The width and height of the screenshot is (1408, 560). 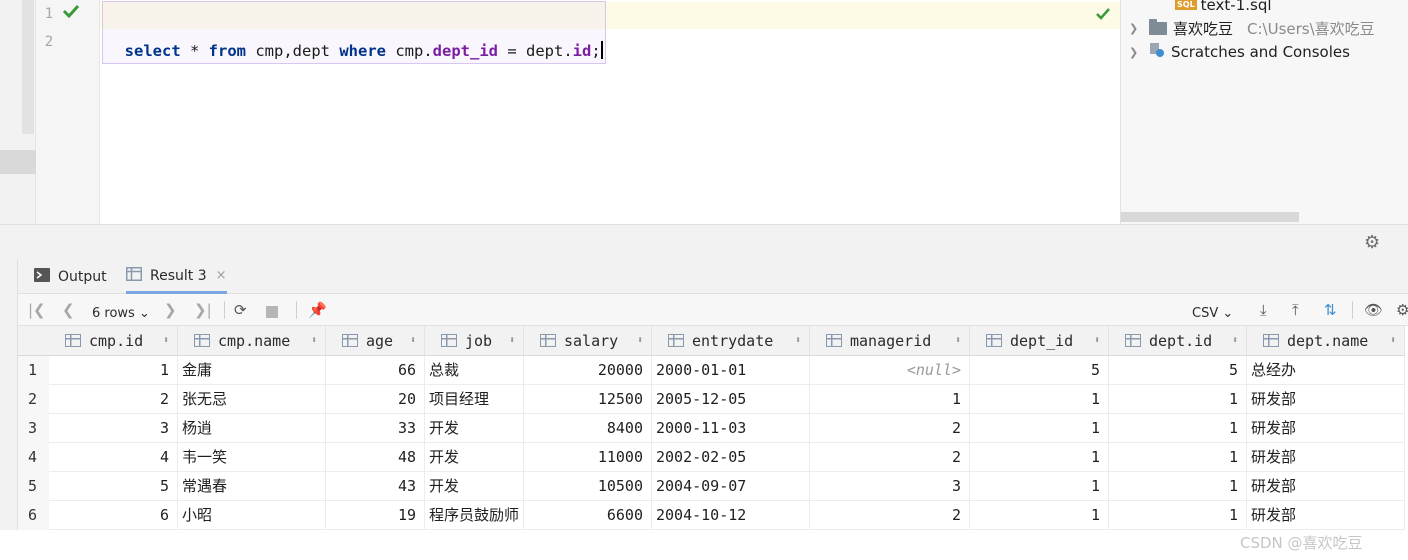 What do you see at coordinates (1178, 341) in the screenshot?
I see `column-header: dept.id ⬍` at bounding box center [1178, 341].